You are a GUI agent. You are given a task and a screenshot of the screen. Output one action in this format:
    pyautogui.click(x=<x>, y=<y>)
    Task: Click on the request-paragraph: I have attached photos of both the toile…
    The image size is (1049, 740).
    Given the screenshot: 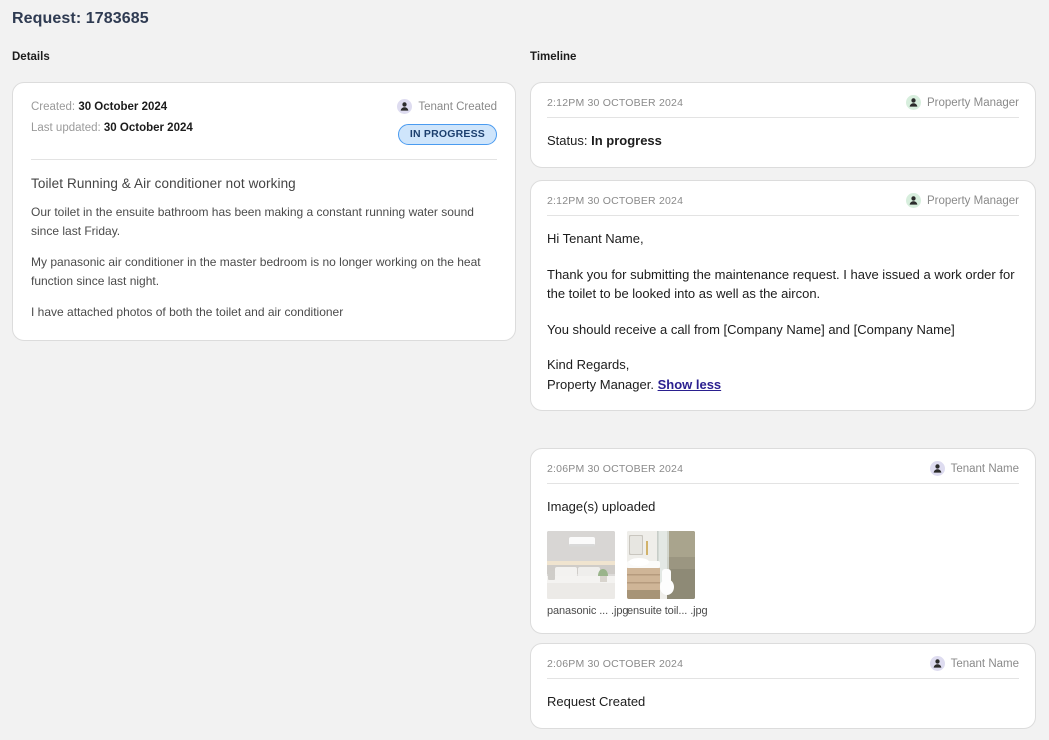 What is the action you would take?
    pyautogui.click(x=187, y=312)
    